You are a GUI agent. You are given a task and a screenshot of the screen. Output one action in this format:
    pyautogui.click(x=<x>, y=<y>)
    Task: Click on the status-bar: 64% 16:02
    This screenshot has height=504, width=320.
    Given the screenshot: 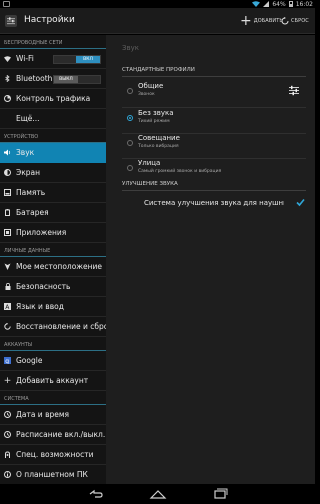 What is the action you would take?
    pyautogui.click(x=157, y=4)
    